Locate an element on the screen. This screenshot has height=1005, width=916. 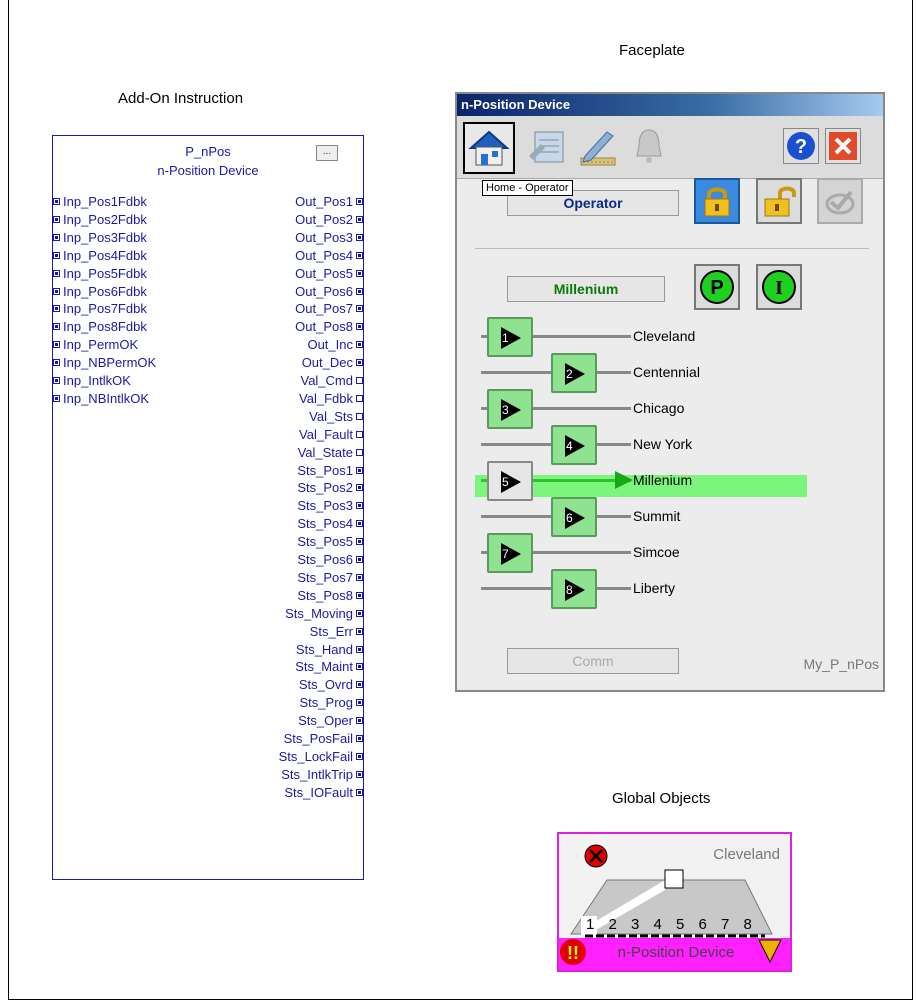
aoi-output-pin: Sts_Oper is located at coordinates (330, 721).